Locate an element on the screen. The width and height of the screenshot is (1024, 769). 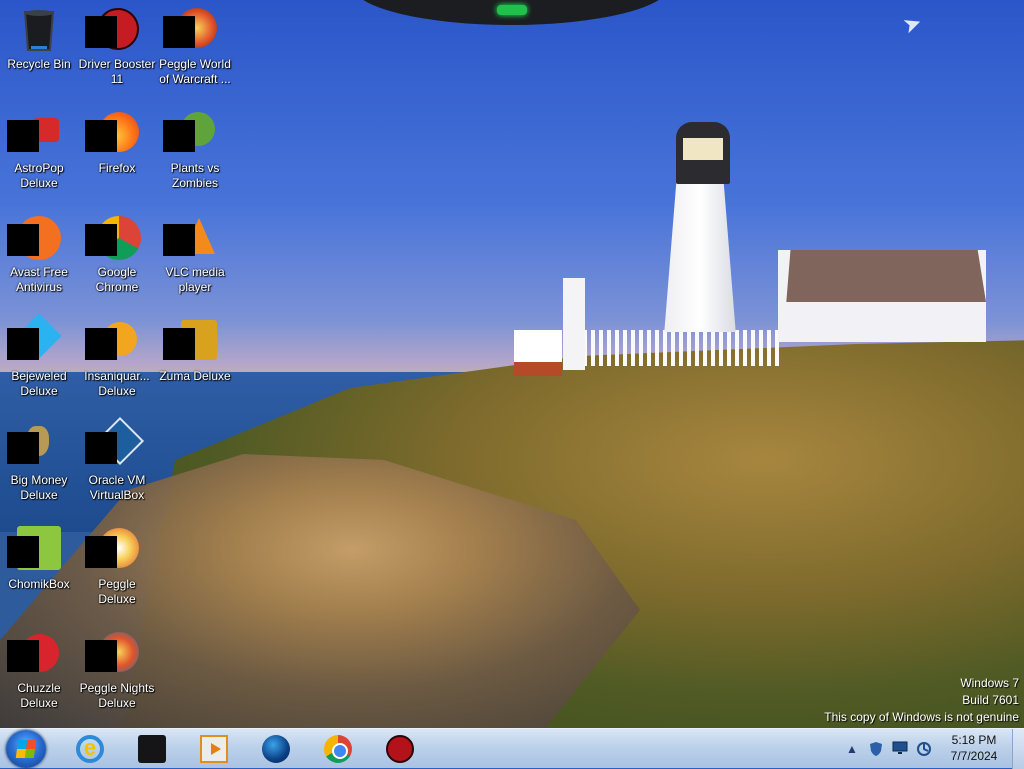
taskbar-clock: 5:18 PM 7/7/2024 is located at coordinates (974, 748).